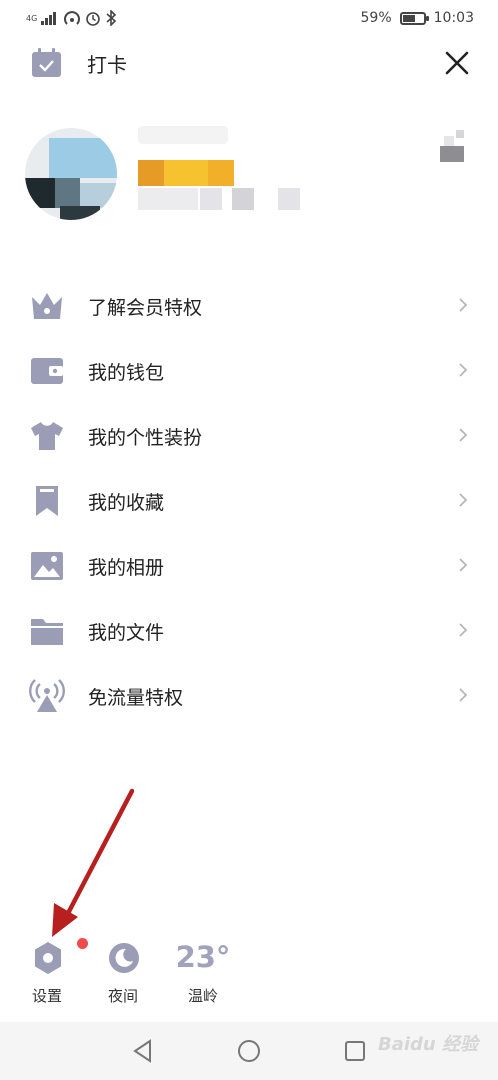 The height and width of the screenshot is (1080, 498). Describe the element at coordinates (376, 18) in the screenshot. I see `battery-percent: 59%` at that location.